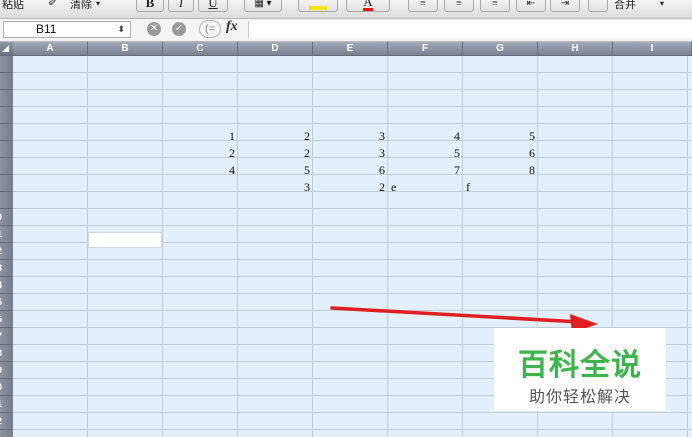 This screenshot has width=692, height=437. What do you see at coordinates (579, 397) in the screenshot?
I see `watermark-subtitle: 助你轻松解决` at bounding box center [579, 397].